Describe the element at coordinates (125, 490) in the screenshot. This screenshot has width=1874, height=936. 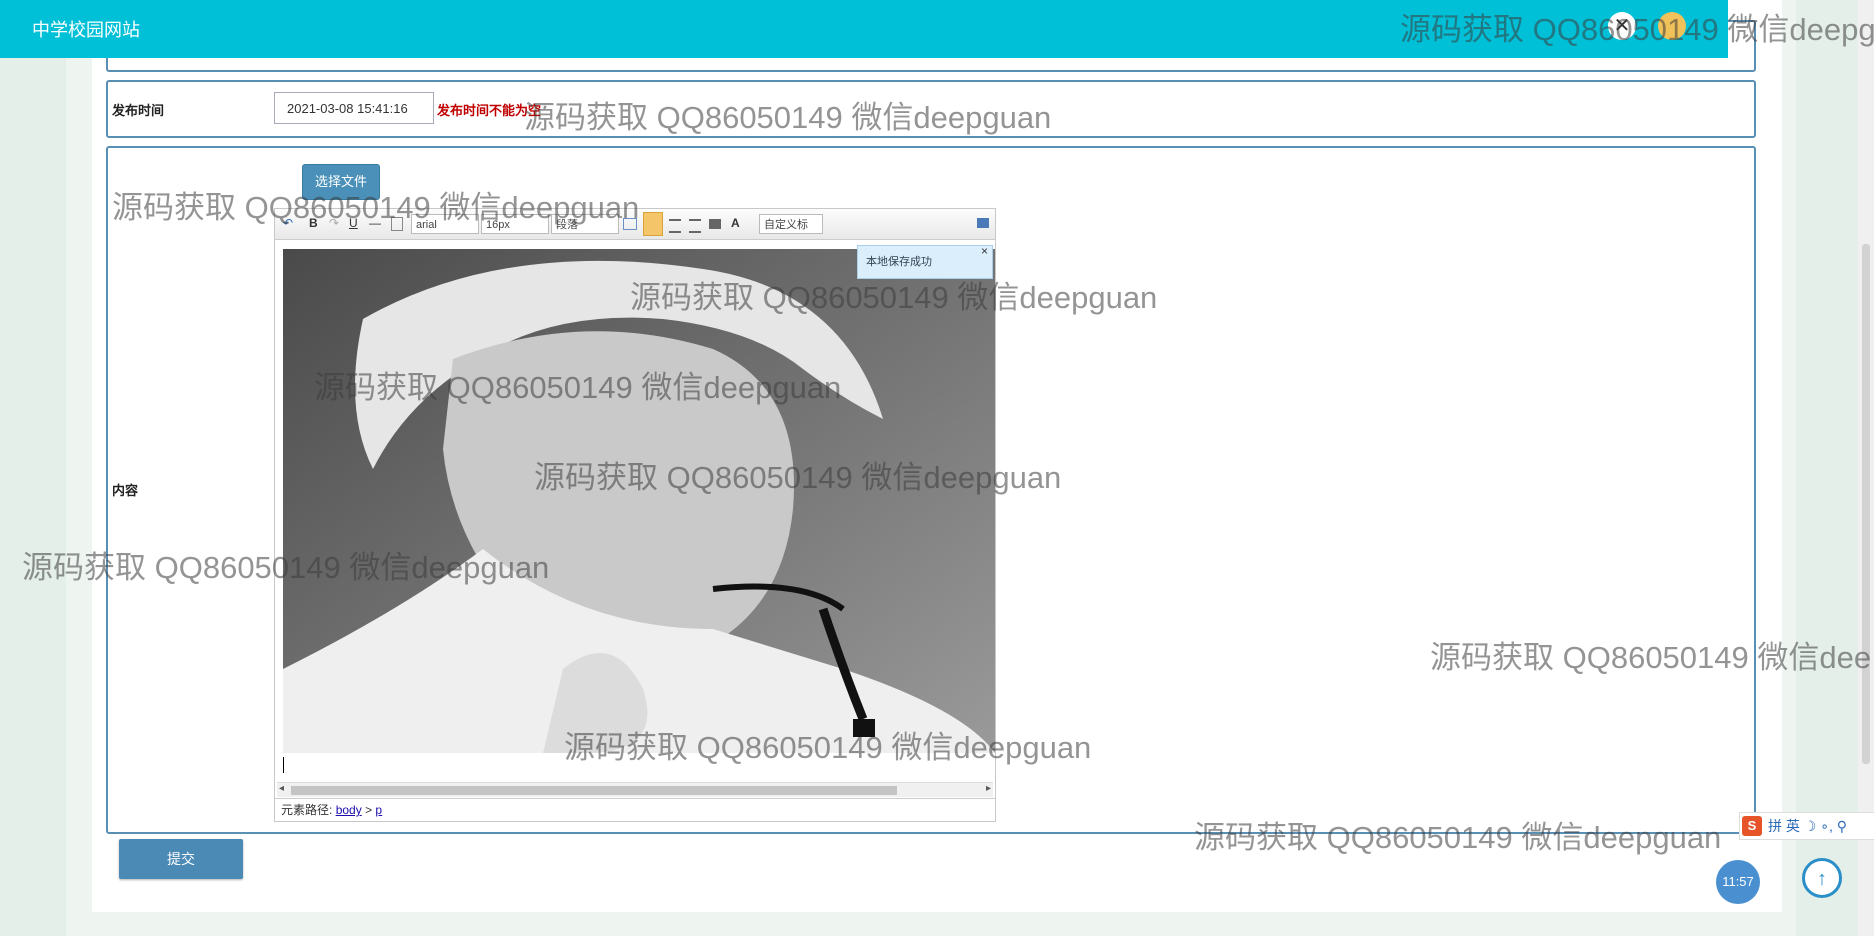
I see `content-label: 内容` at that location.